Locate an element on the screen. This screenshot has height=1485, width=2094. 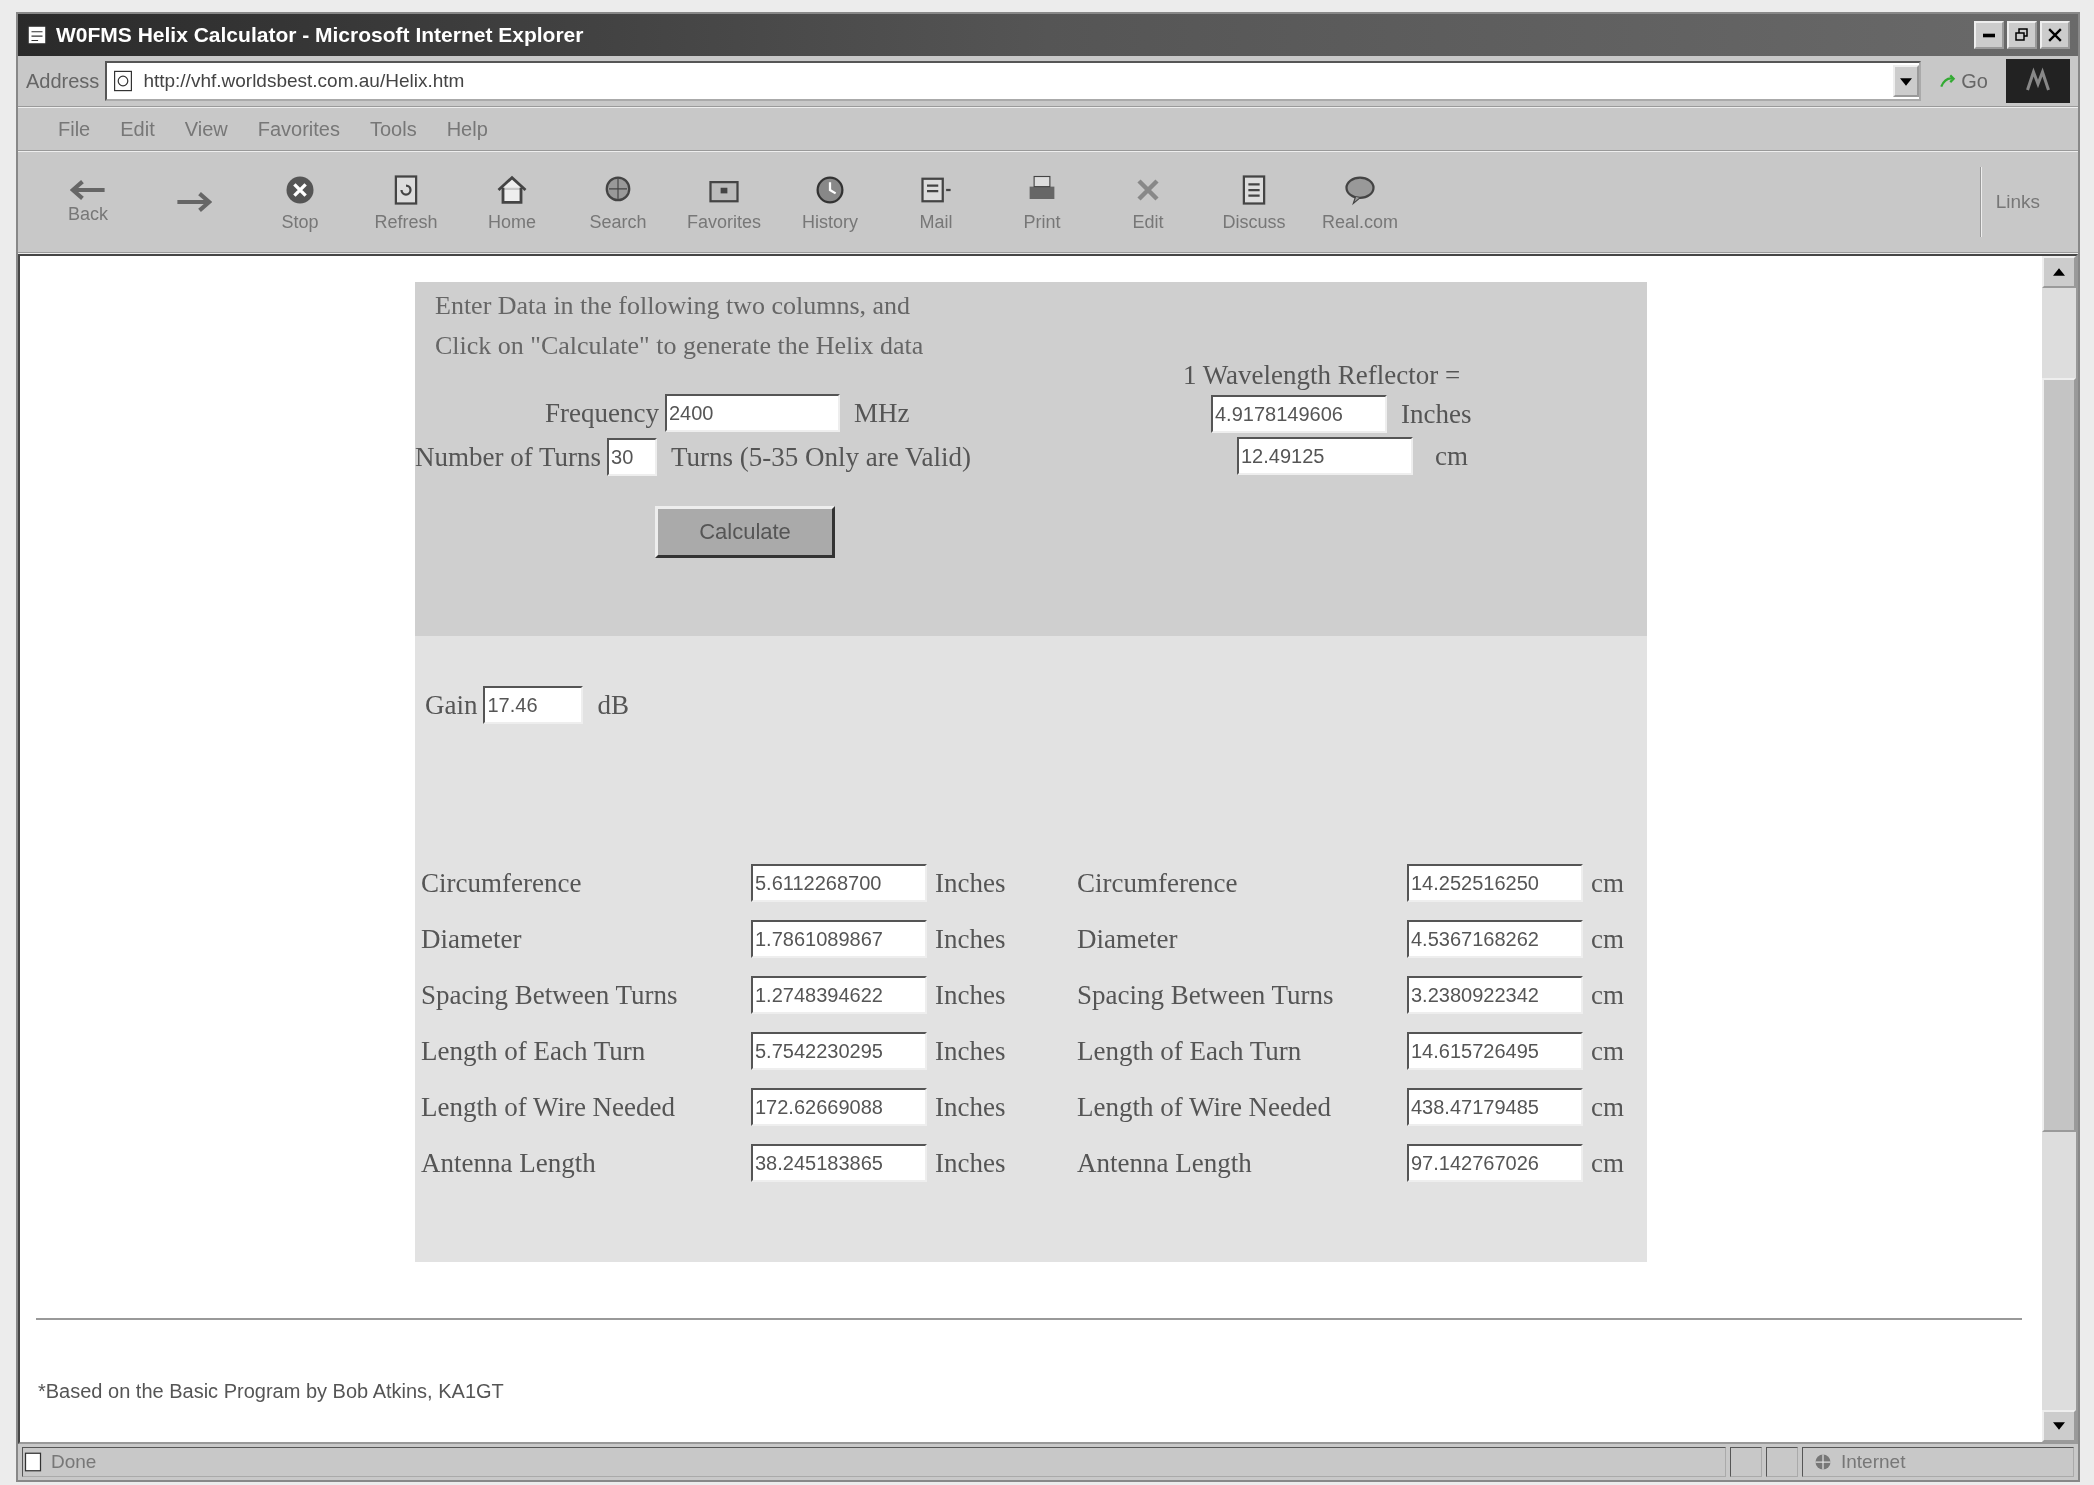
minimize-icon is located at coordinates (1989, 35).